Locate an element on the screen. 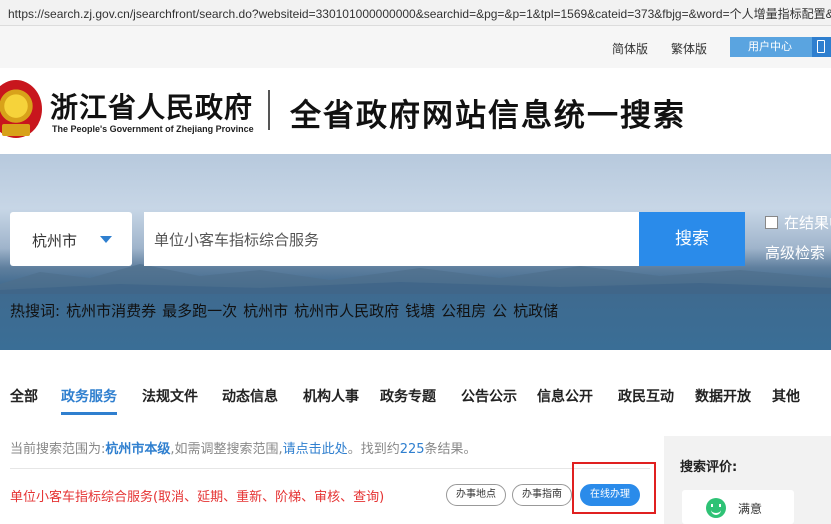  tab-regulations: 法规文件 is located at coordinates (170, 396).